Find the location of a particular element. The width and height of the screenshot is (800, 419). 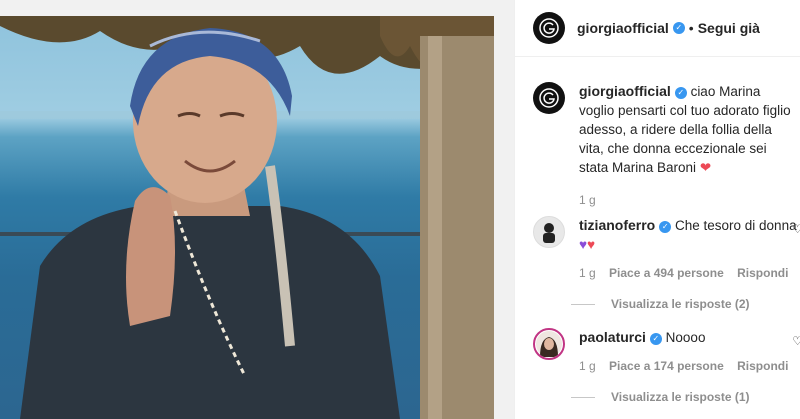

comment-username: tizianoferro is located at coordinates (617, 225).